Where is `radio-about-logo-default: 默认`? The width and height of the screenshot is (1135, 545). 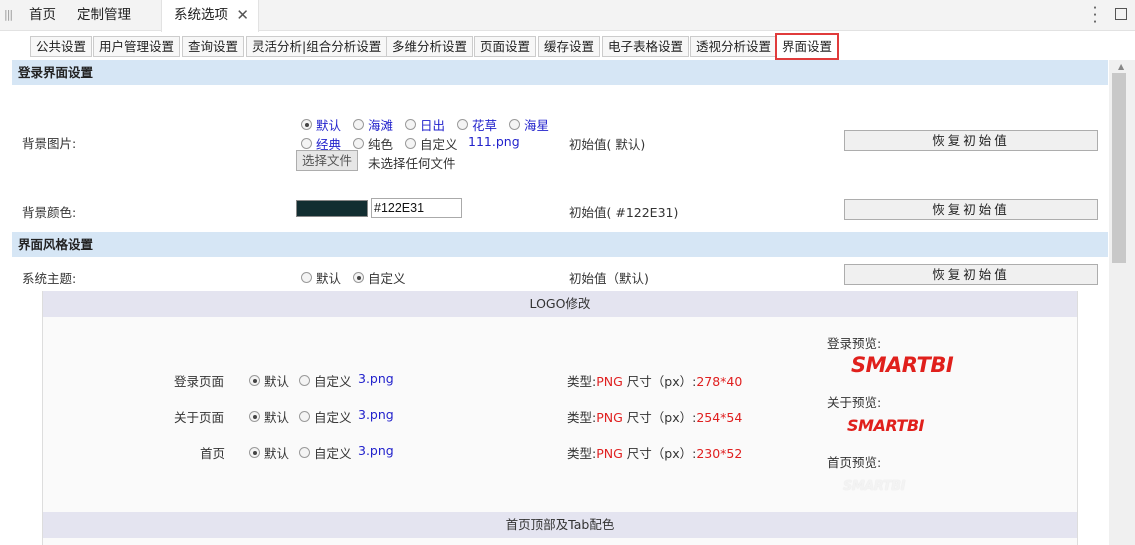 radio-about-logo-default: 默认 is located at coordinates (269, 416).